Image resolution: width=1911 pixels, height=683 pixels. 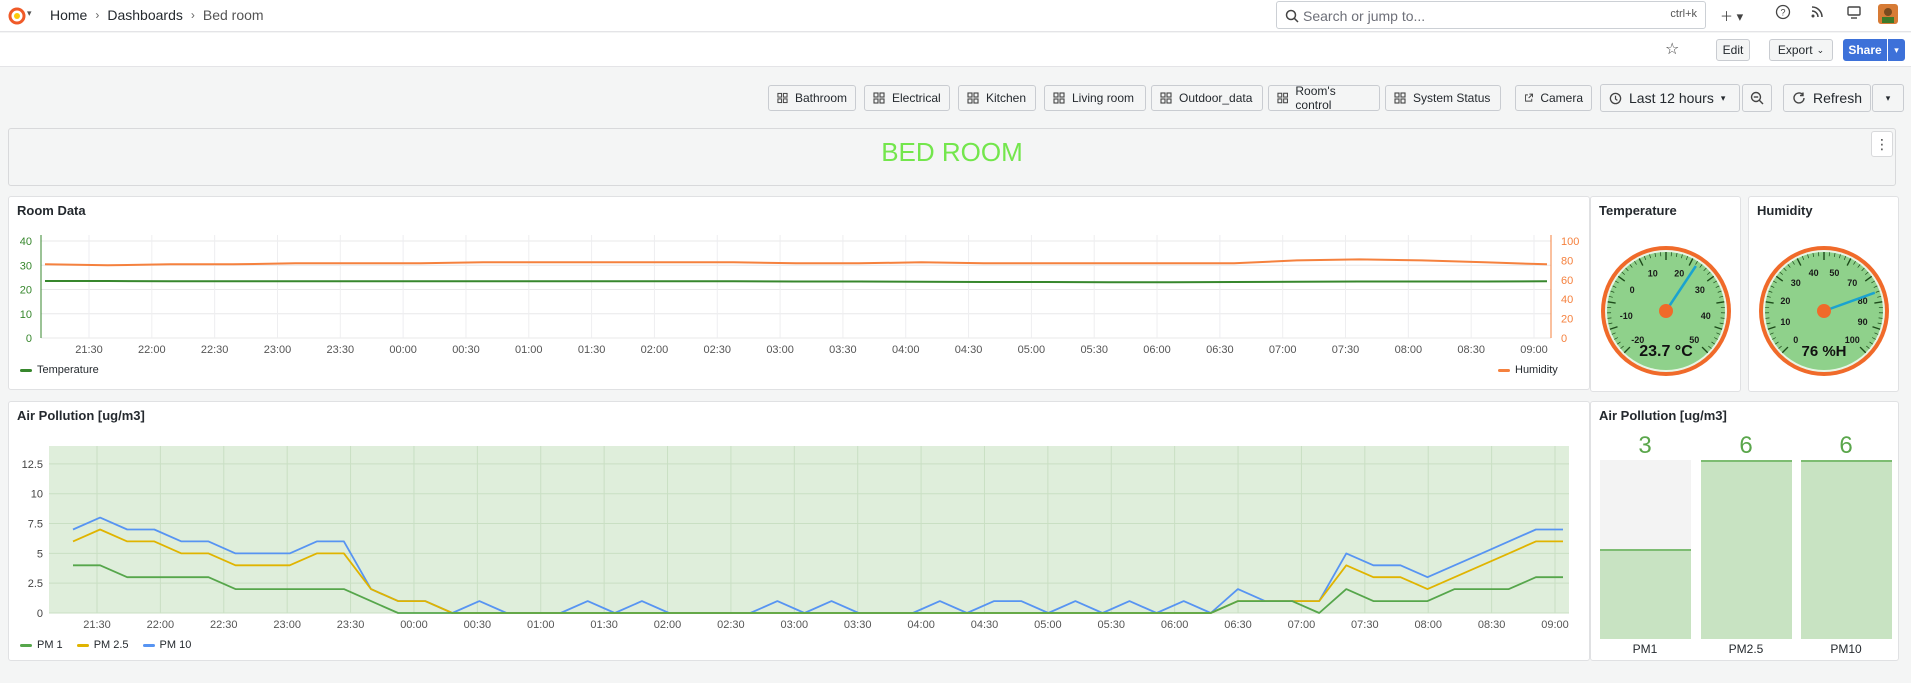 What do you see at coordinates (1567, 281) in the screenshot?
I see `y-right-tick-label: 60` at bounding box center [1567, 281].